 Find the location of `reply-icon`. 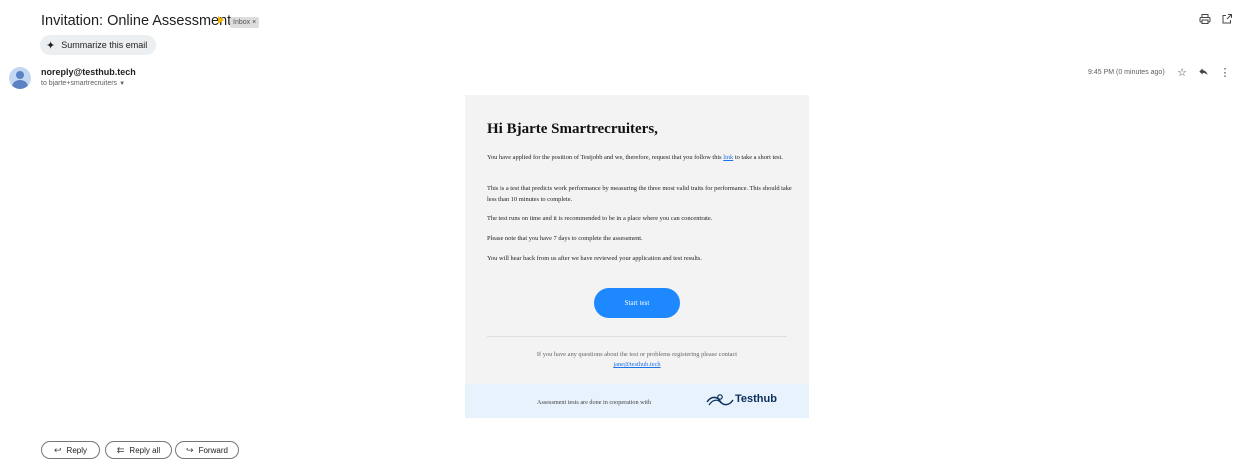

reply-icon is located at coordinates (1203, 73).